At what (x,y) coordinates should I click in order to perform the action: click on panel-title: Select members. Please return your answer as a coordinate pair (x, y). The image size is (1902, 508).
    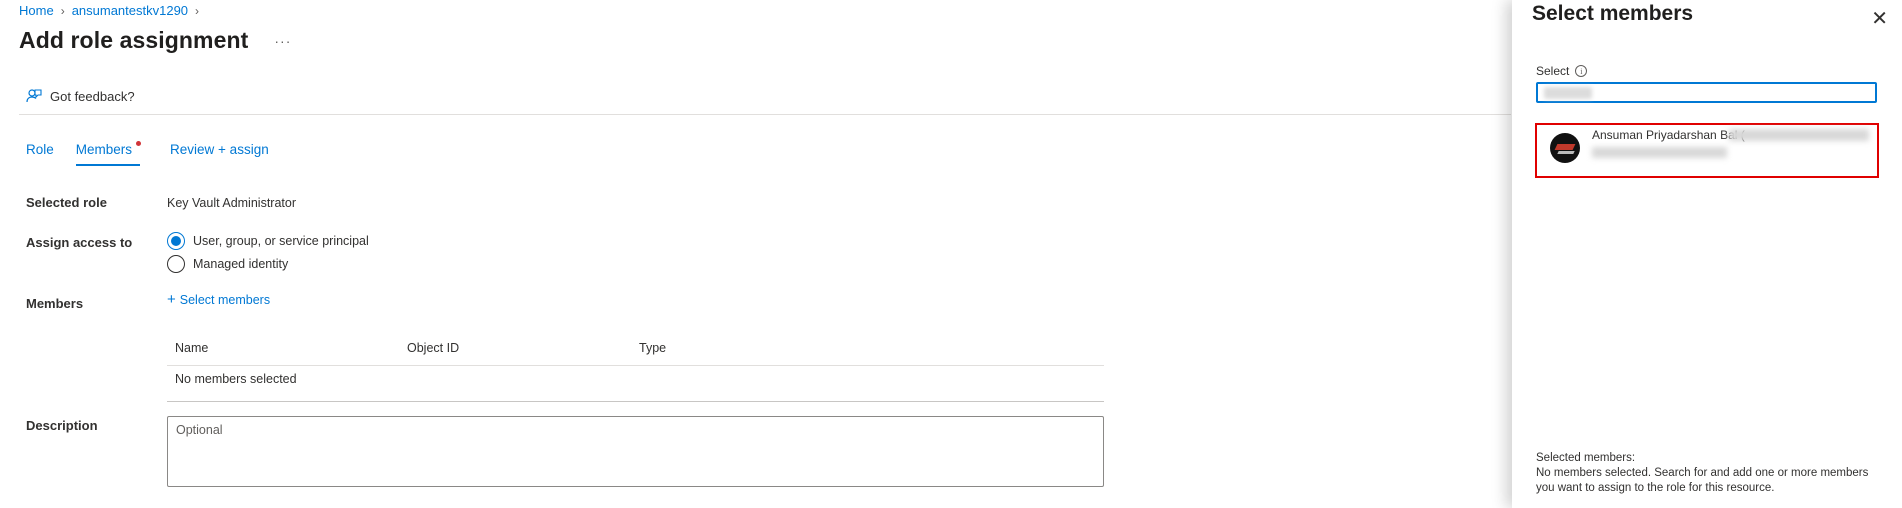
    Looking at the image, I should click on (1613, 13).